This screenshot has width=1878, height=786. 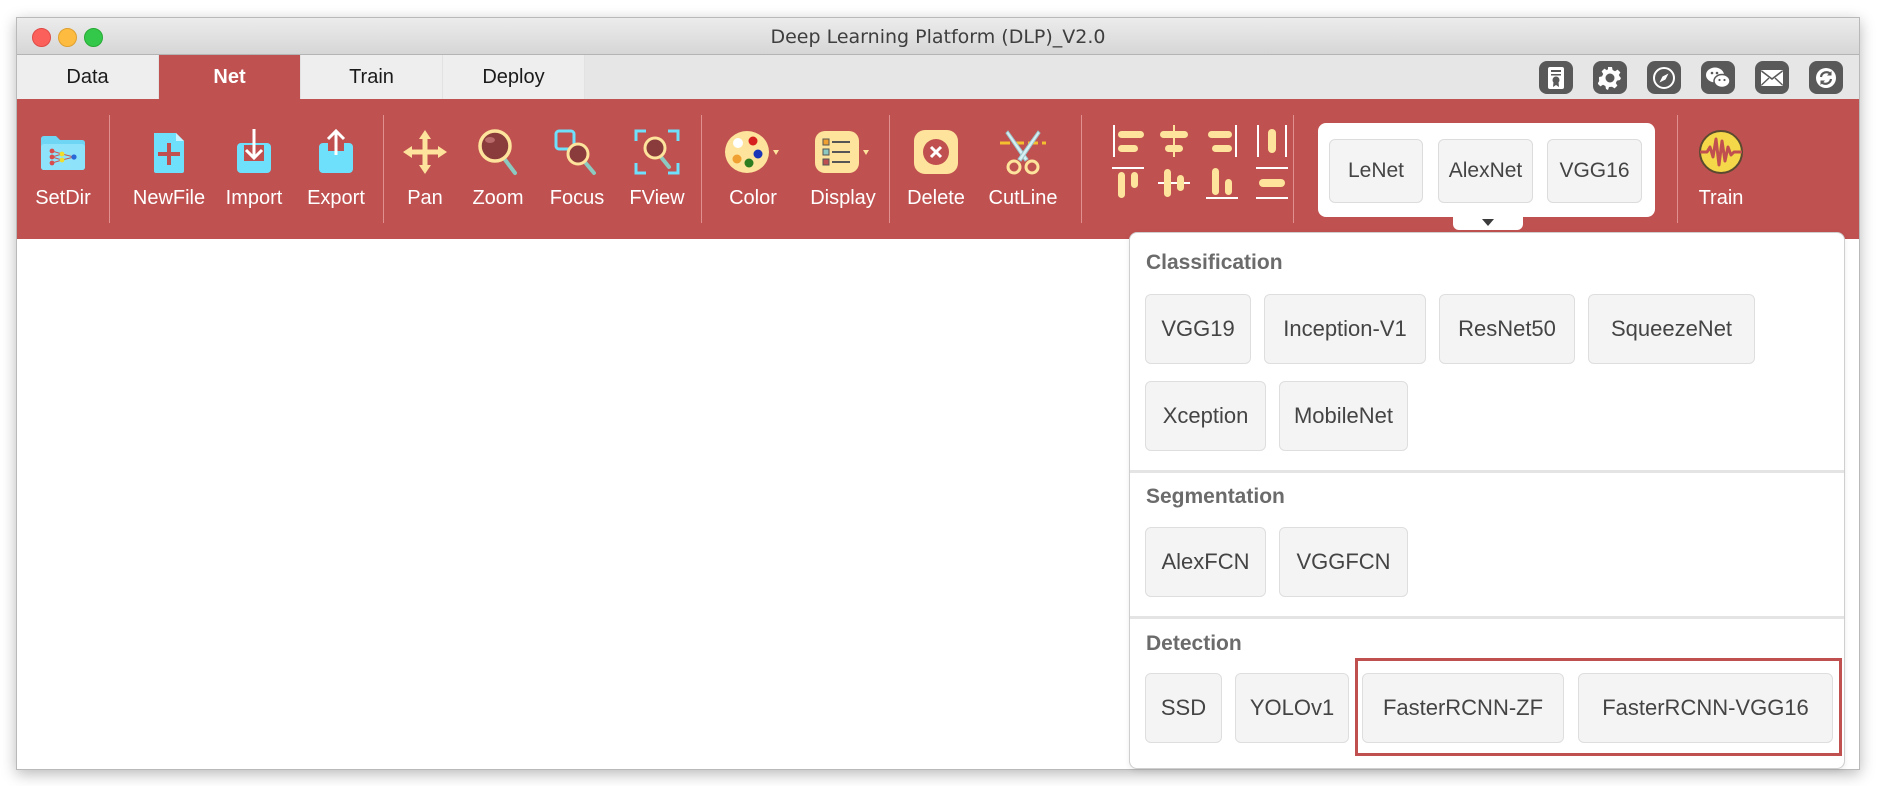 What do you see at coordinates (1292, 708) in the screenshot?
I see `model-yolov1-button: YOLOv1` at bounding box center [1292, 708].